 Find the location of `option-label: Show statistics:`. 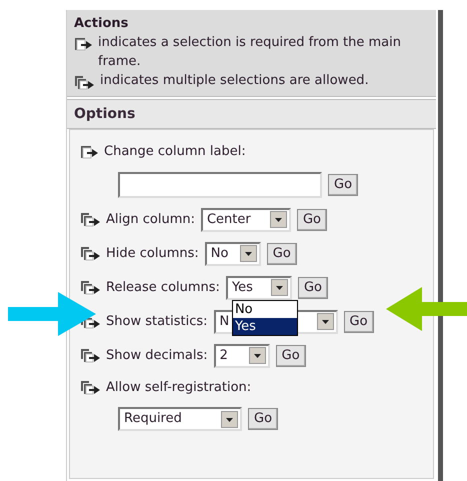

option-label: Show statistics: is located at coordinates (157, 321).